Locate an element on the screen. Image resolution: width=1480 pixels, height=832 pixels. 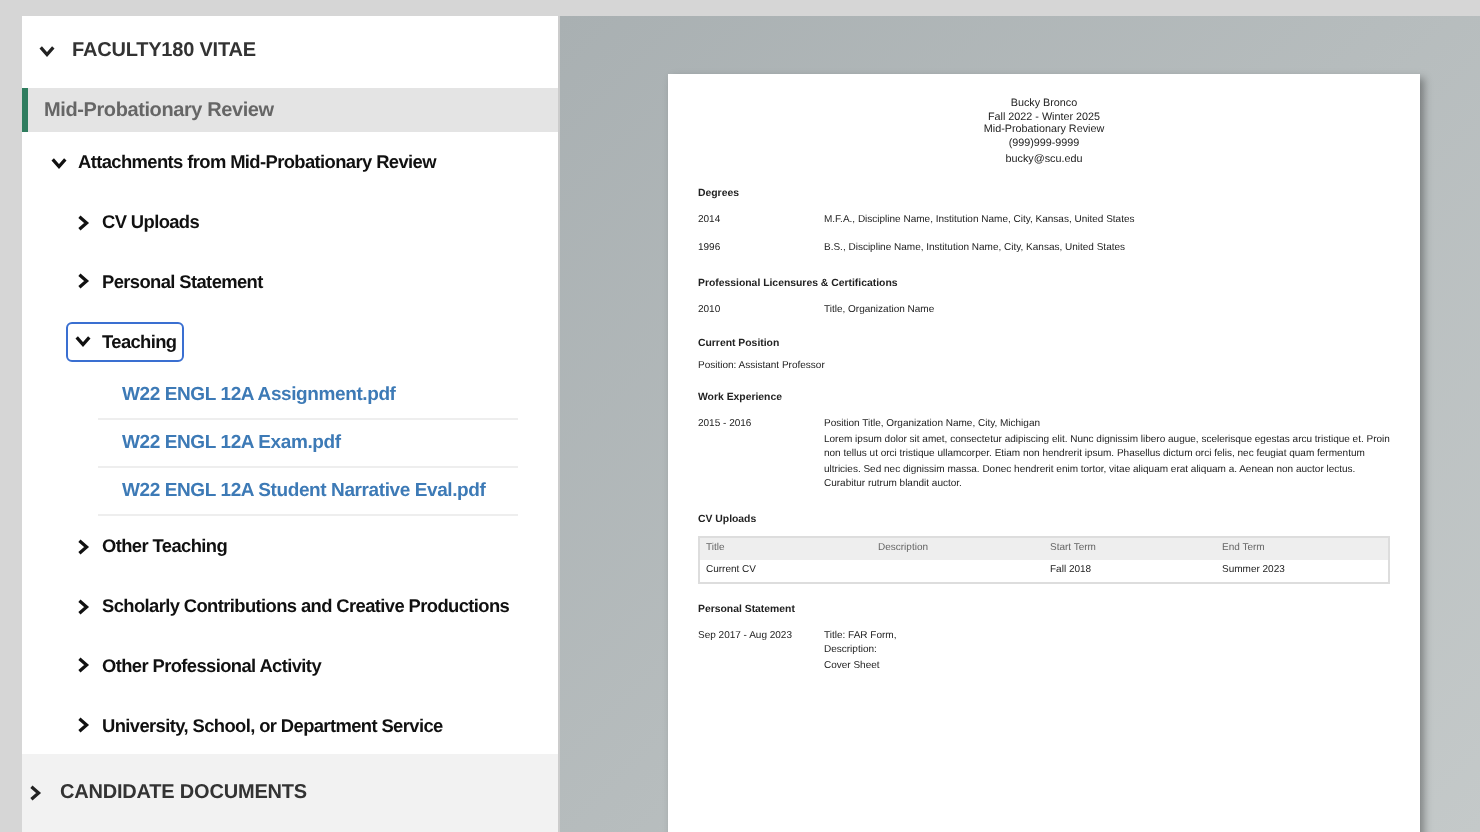
tree-item: Scholarly Contributions and Creative Productions is located at coordinates (292, 606).